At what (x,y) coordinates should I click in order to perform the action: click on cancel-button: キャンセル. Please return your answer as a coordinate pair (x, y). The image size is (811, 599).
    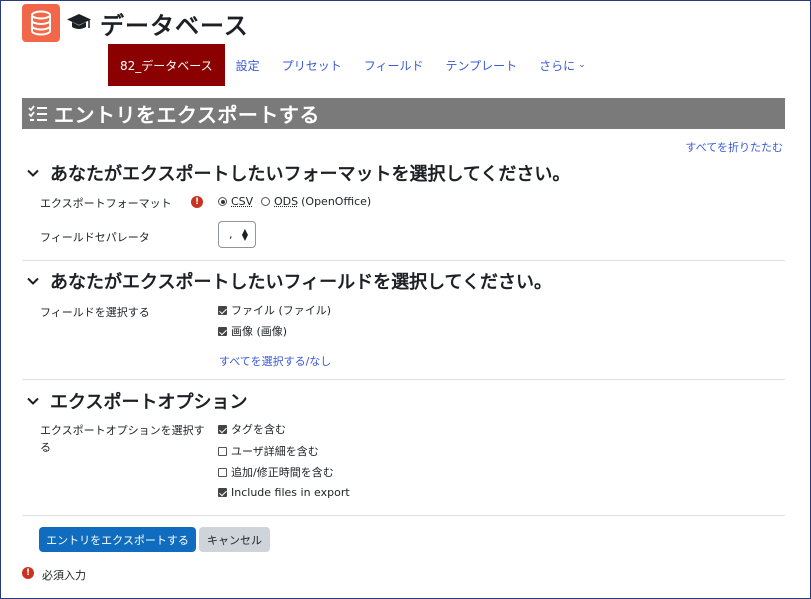
    Looking at the image, I should click on (234, 539).